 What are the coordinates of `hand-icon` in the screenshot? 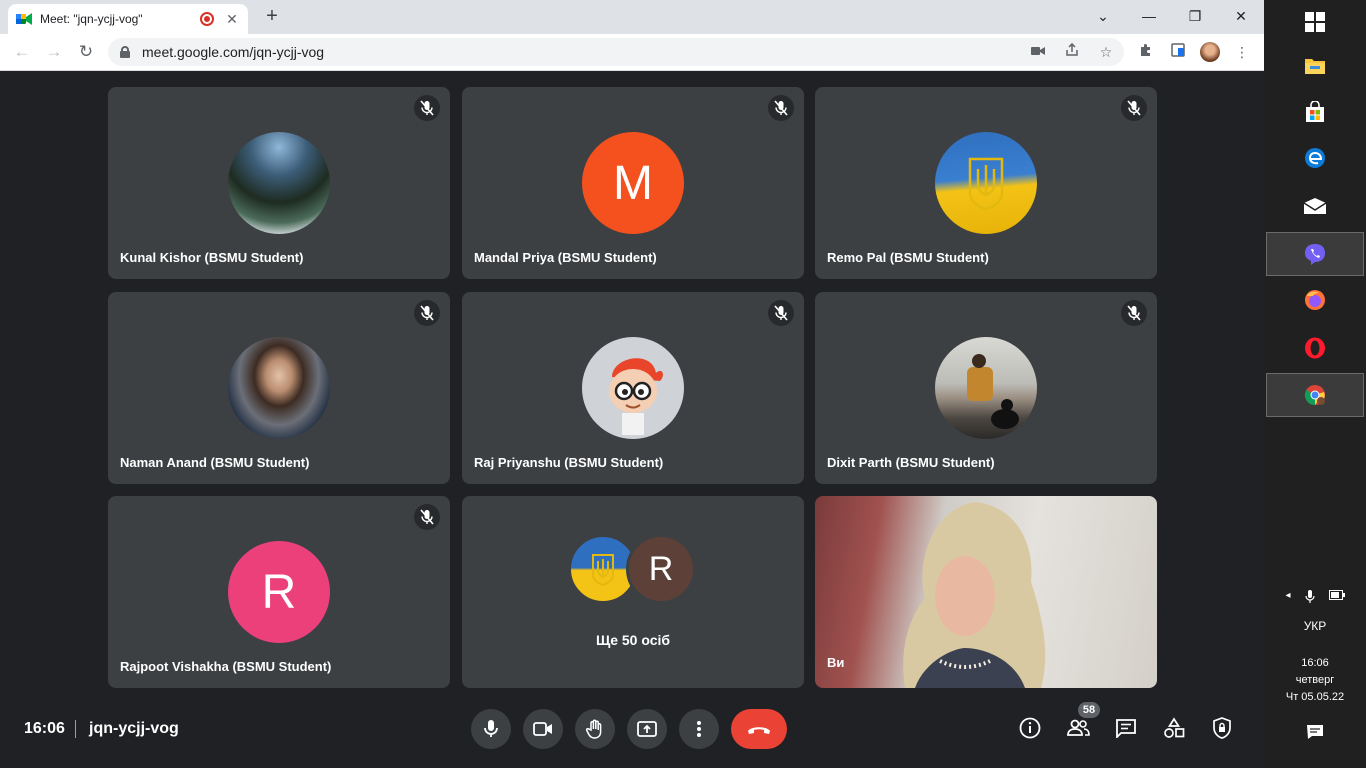 It's located at (594, 729).